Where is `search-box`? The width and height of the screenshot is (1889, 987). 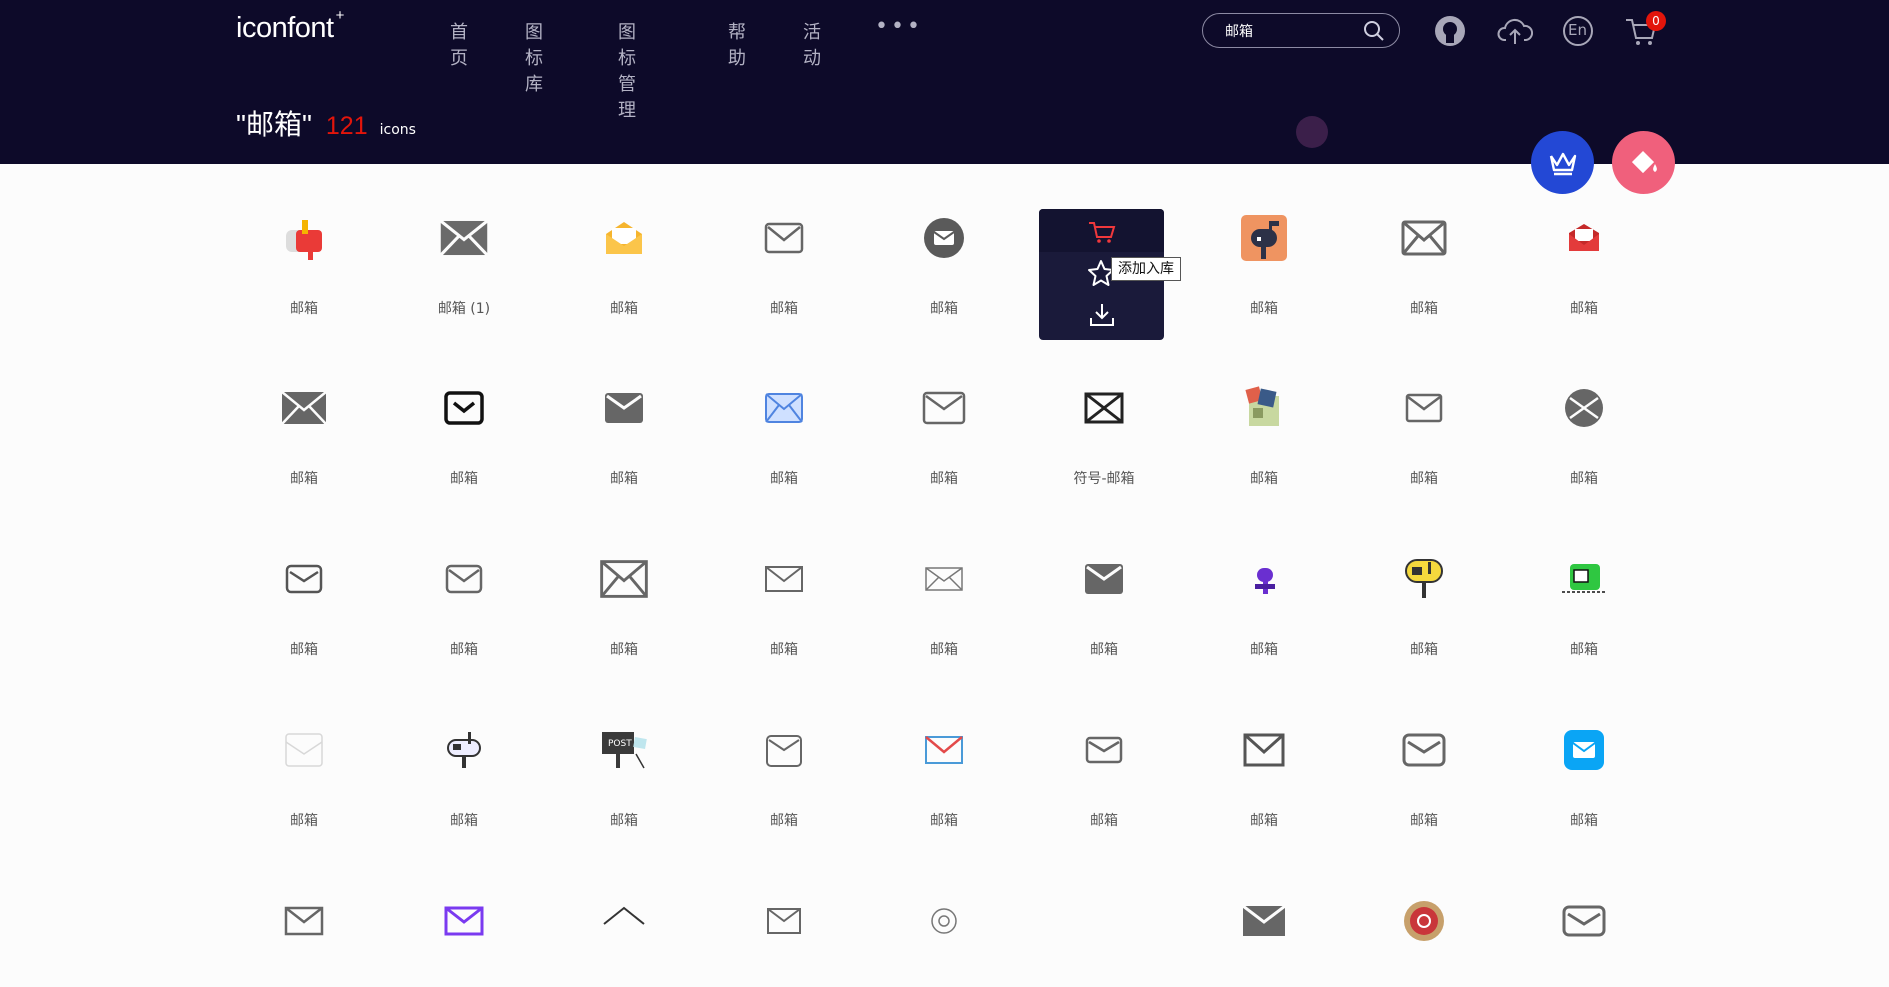 search-box is located at coordinates (1301, 30).